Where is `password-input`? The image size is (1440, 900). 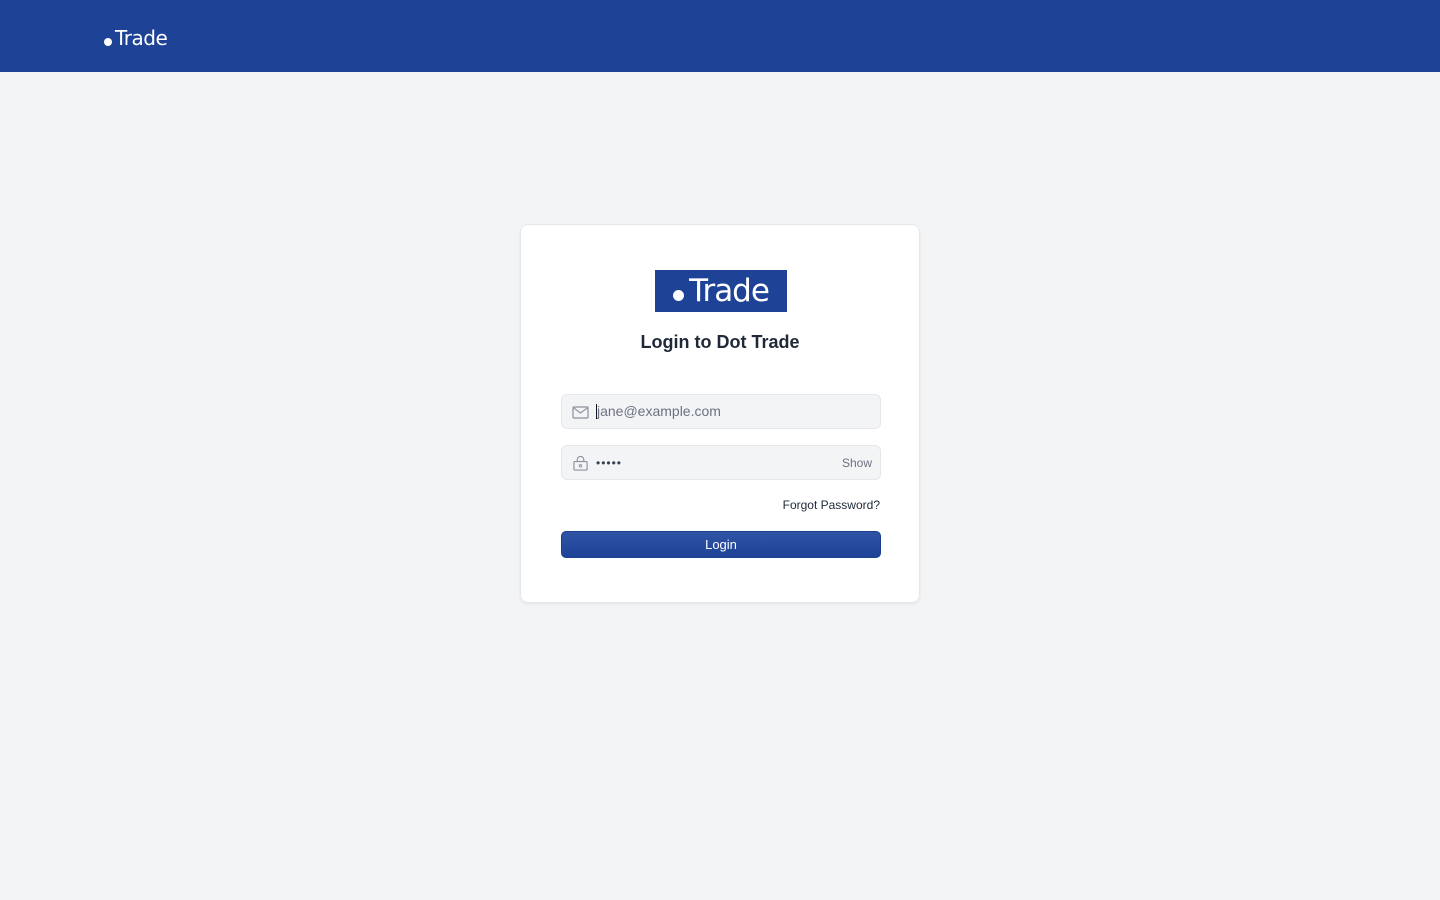
password-input is located at coordinates (711, 462).